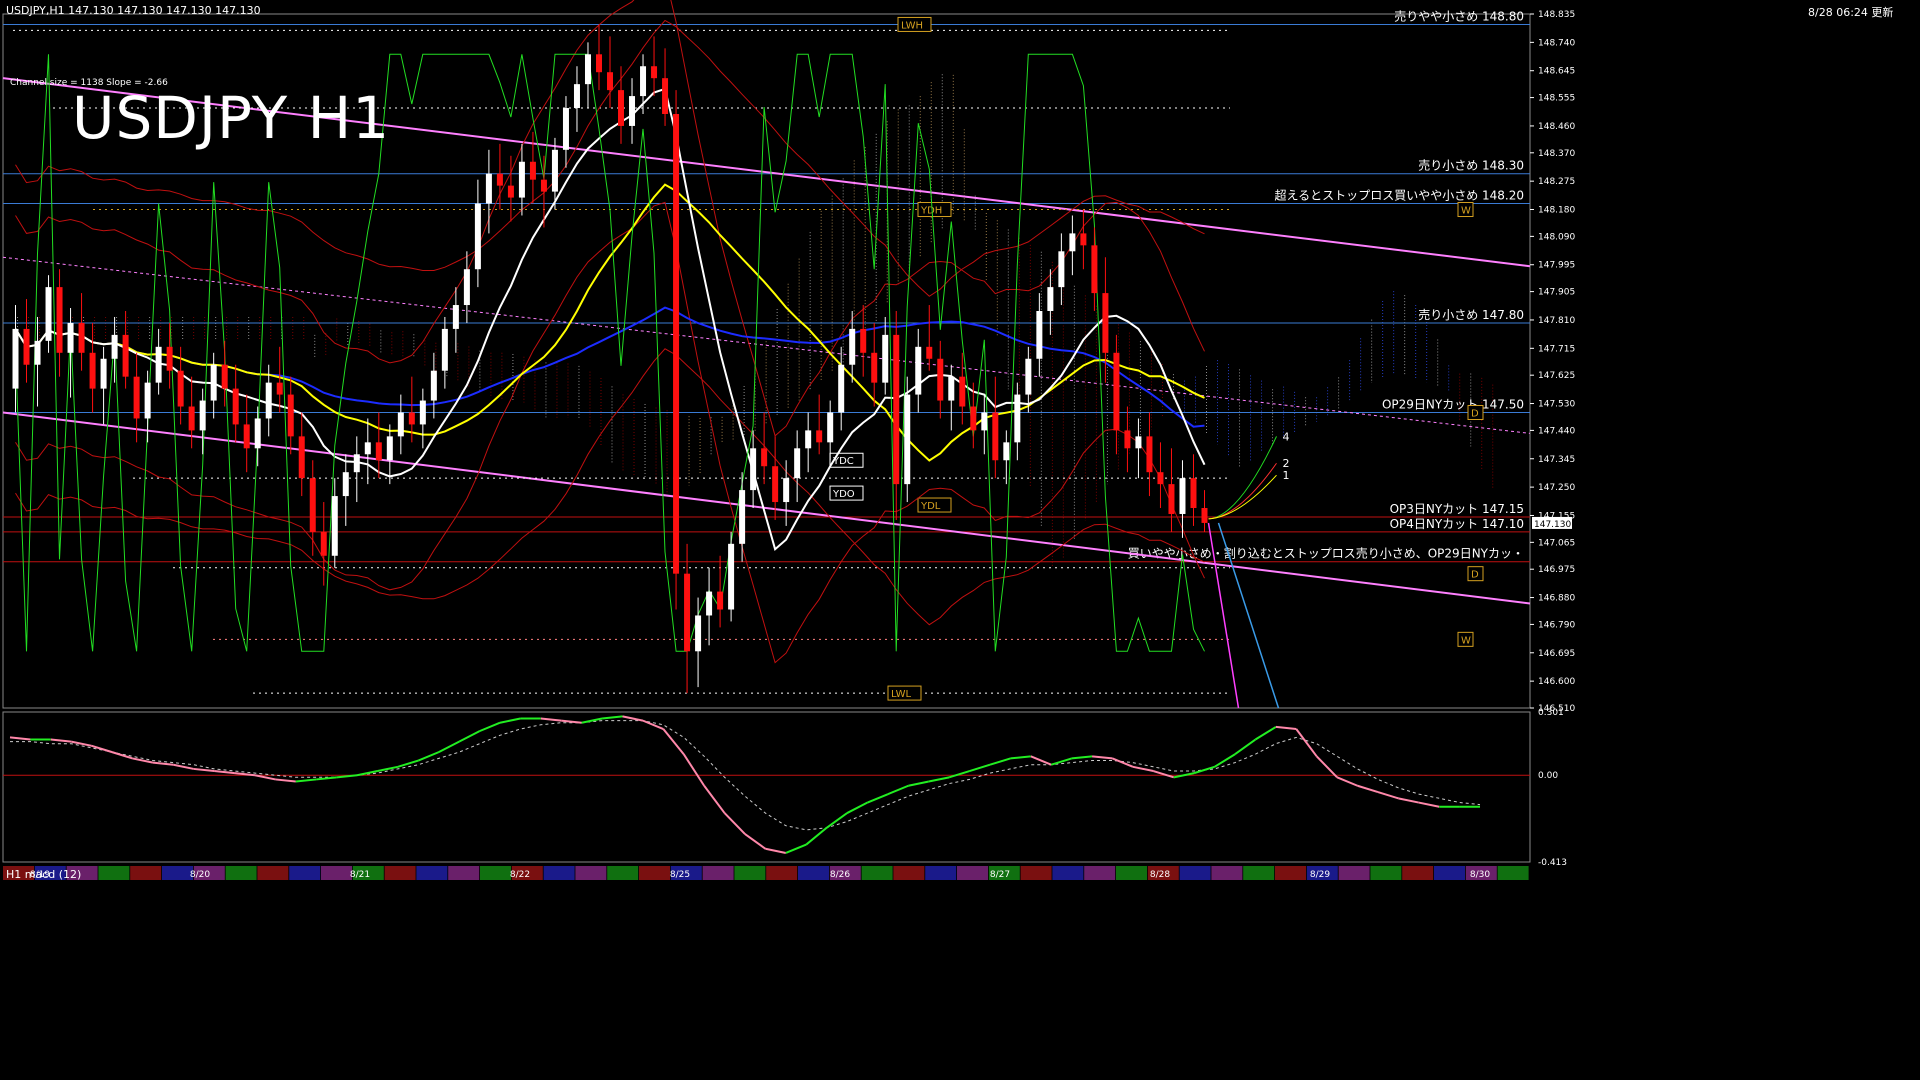 Image resolution: width=1920 pixels, height=1080 pixels. I want to click on hline-label: 売り小さめ 148.30, so click(1471, 165).